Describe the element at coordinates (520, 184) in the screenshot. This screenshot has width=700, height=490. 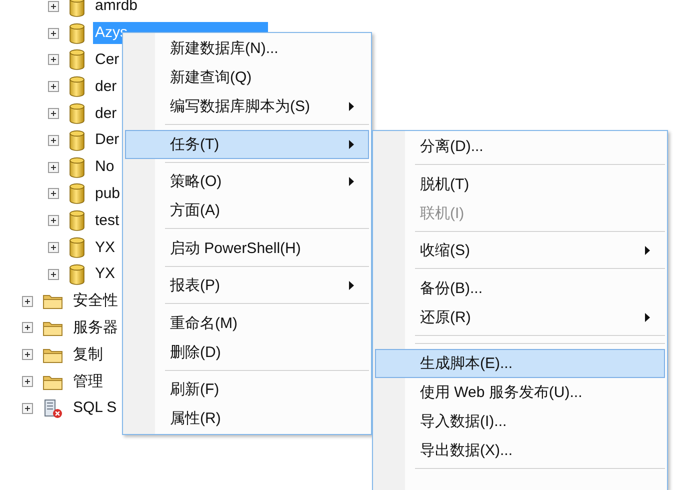
I see `menu-item: 脱机(T)` at that location.